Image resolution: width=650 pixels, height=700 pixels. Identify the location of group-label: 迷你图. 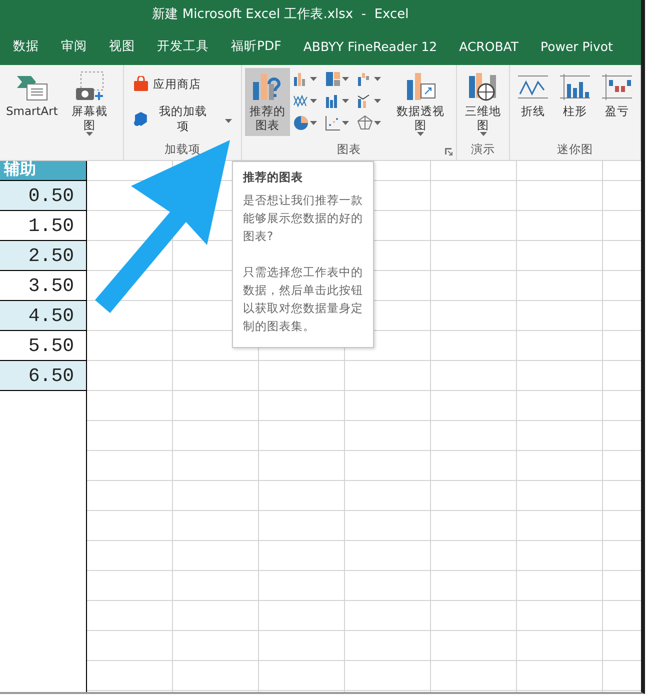
(575, 150).